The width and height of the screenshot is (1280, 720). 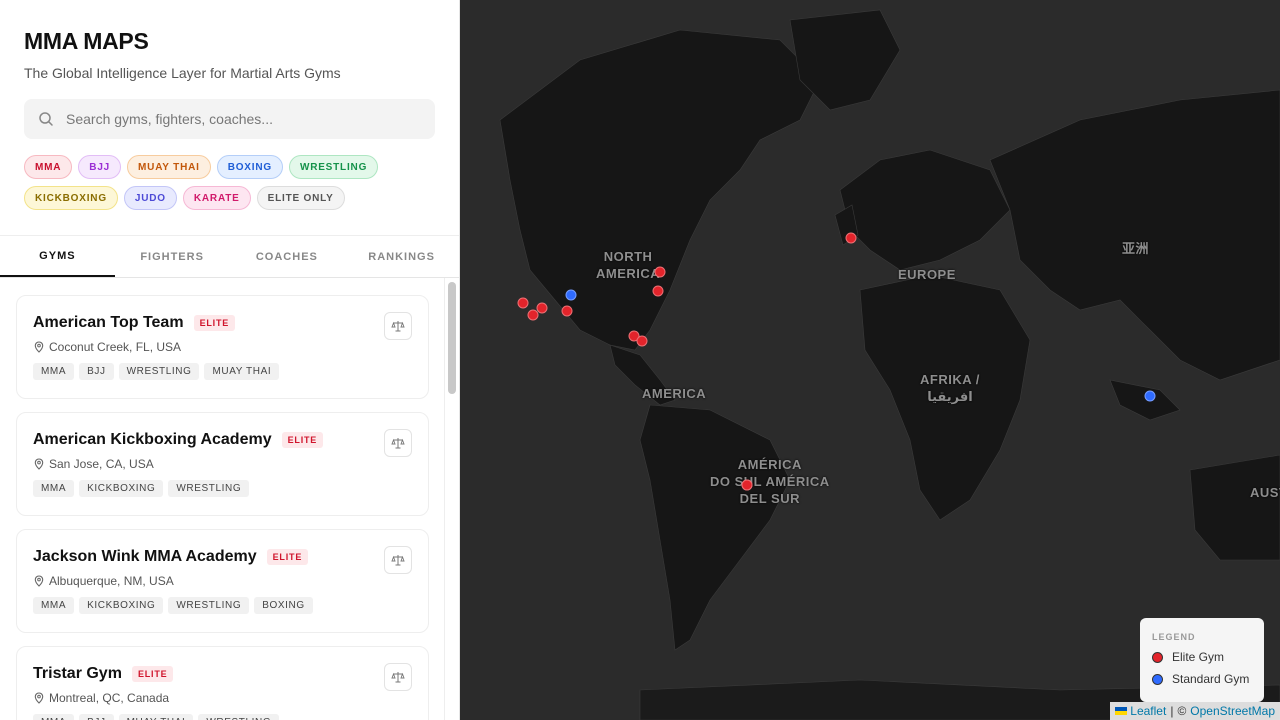 I want to click on elite-dot-icon, so click(x=1157, y=657).